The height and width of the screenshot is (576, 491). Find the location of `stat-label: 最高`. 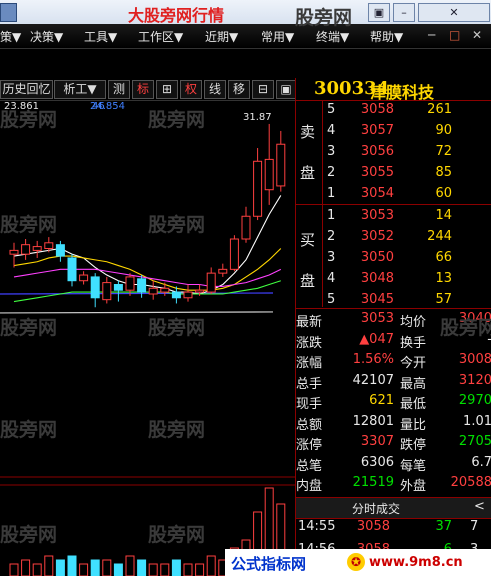

stat-label: 最高 is located at coordinates (413, 384).